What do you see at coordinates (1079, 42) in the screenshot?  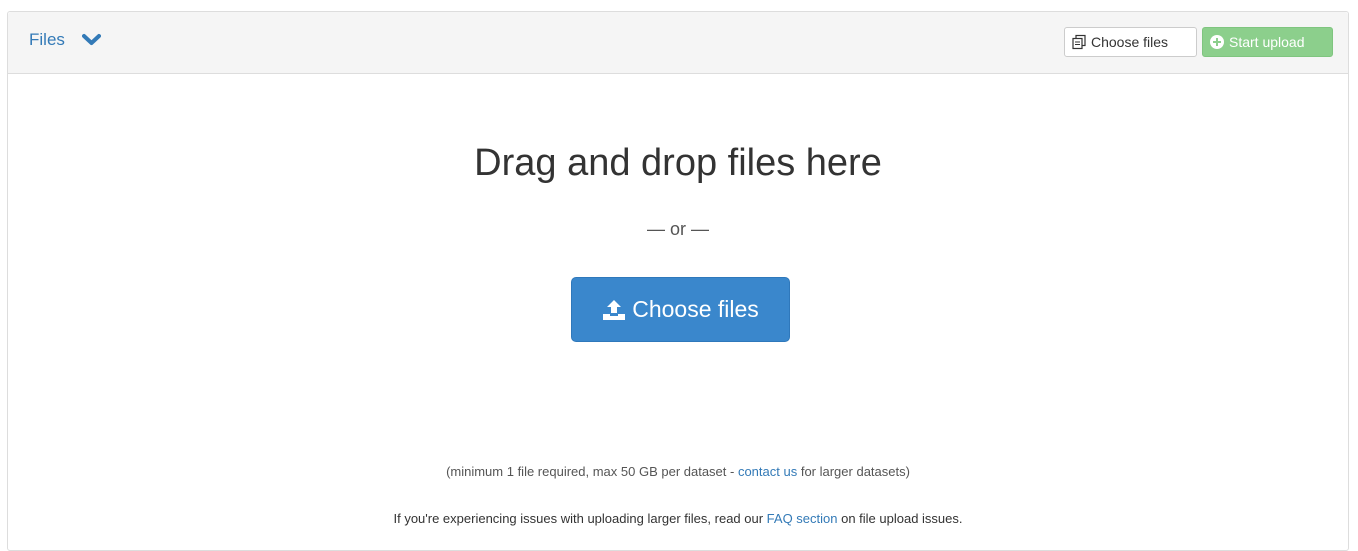 I see `copy-files-icon` at bounding box center [1079, 42].